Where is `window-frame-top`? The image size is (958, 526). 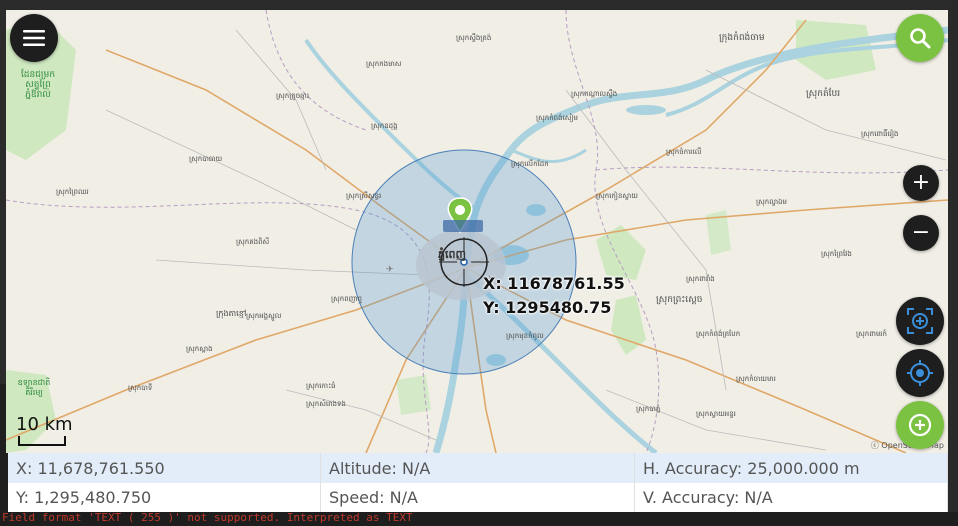
window-frame-top is located at coordinates (479, 5).